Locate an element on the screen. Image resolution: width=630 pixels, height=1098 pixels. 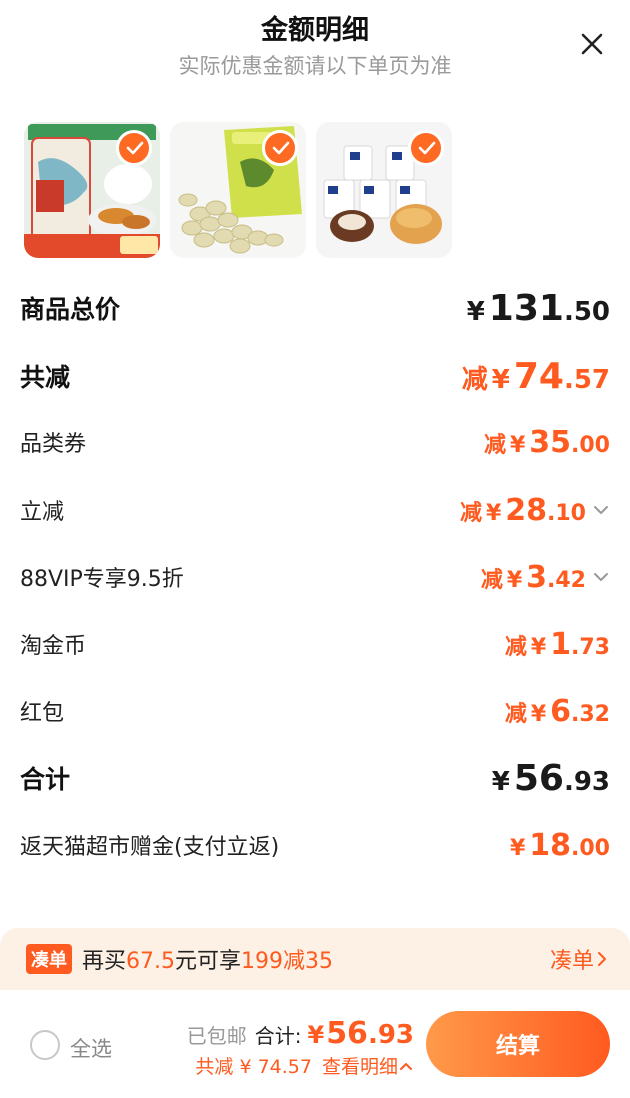
discount-label: 88VIP专享9.5折 is located at coordinates (102, 579).